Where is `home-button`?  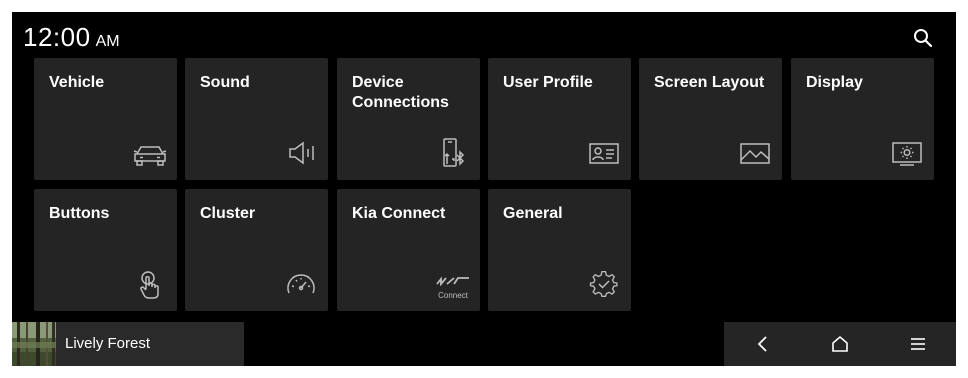
home-button is located at coordinates (839, 344).